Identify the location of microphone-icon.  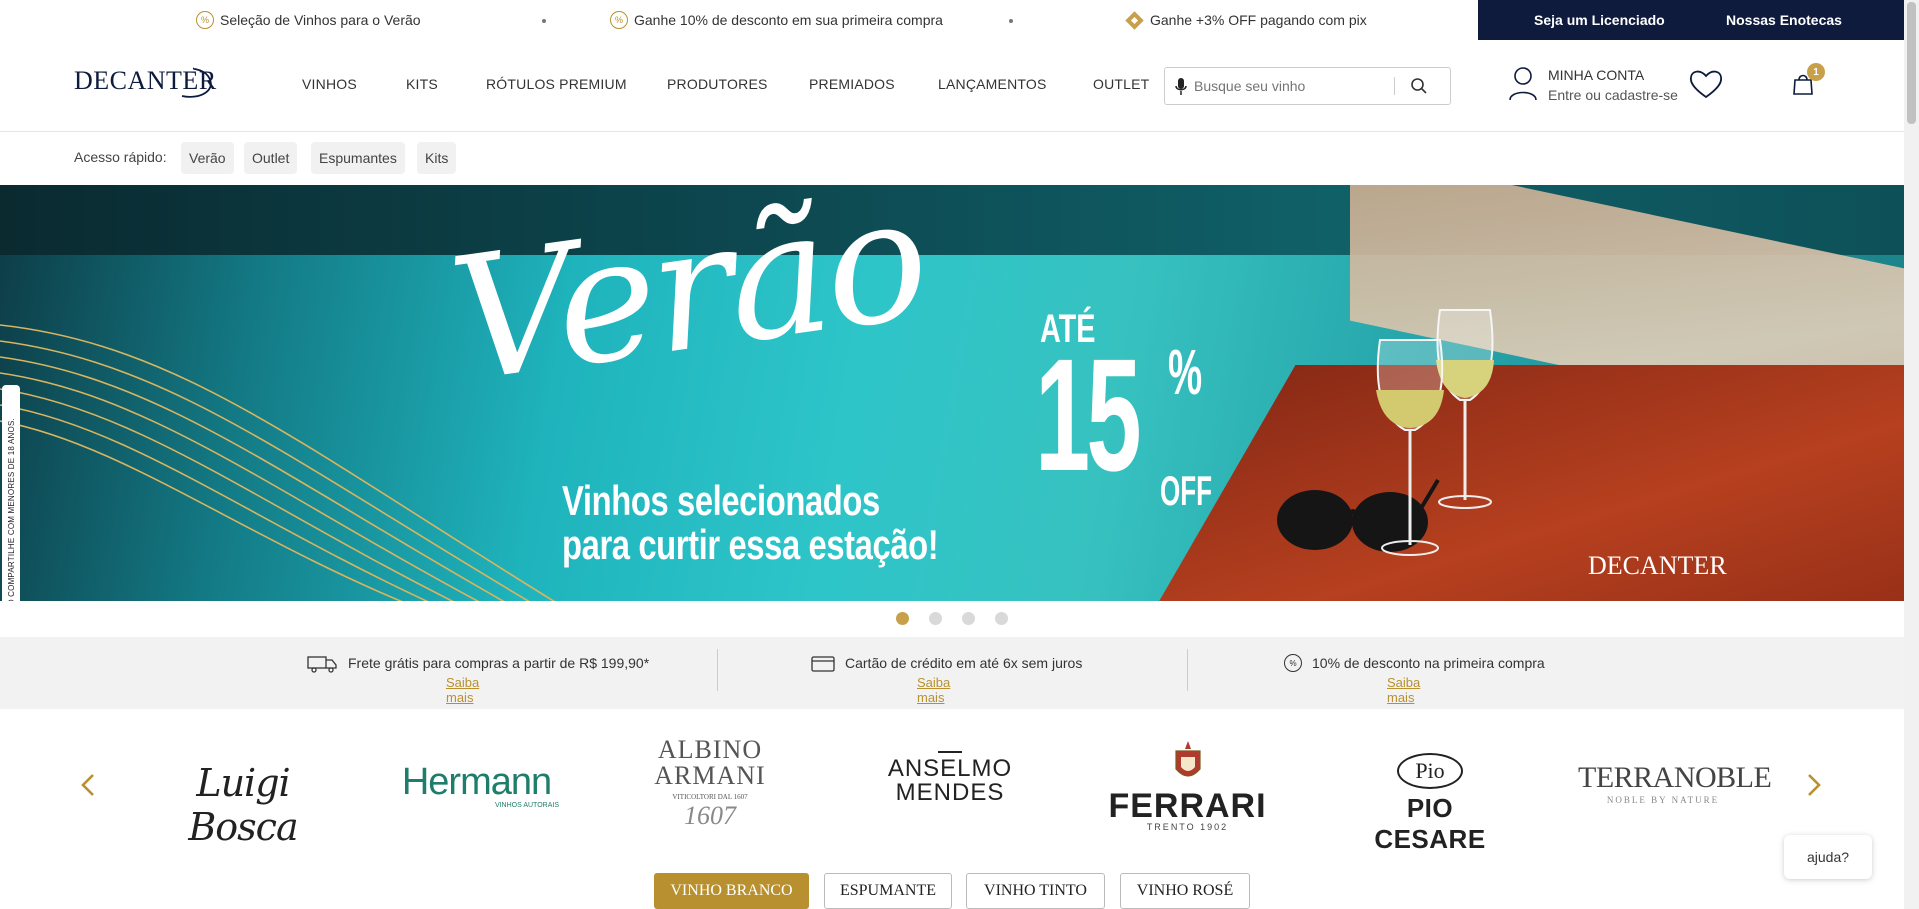
(1181, 87).